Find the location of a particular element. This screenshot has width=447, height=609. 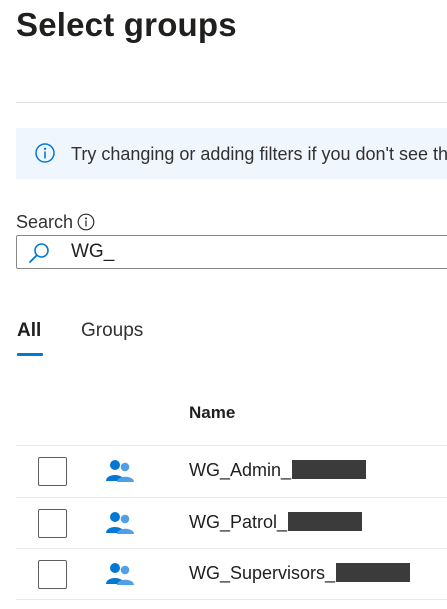

row-name-text: WG_Supervisors_ is located at coordinates (262, 573).